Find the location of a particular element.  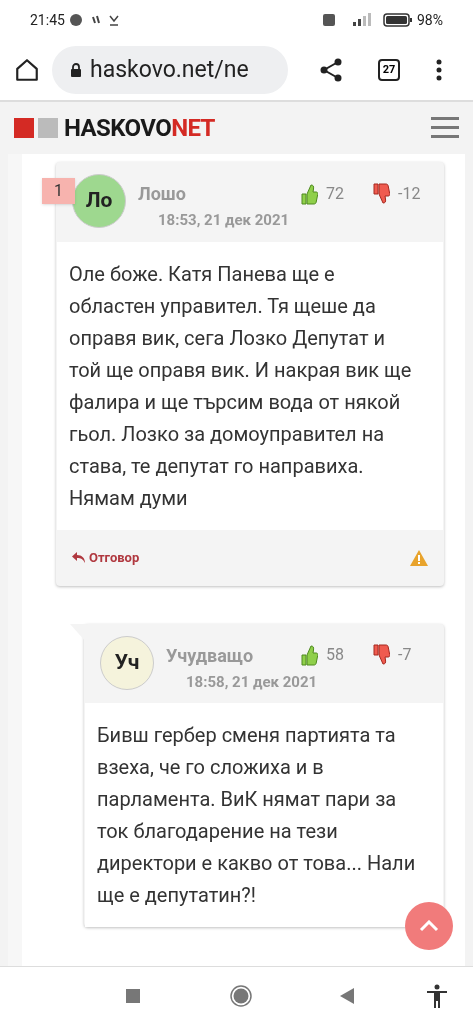

scroll-top-button is located at coordinates (429, 926).